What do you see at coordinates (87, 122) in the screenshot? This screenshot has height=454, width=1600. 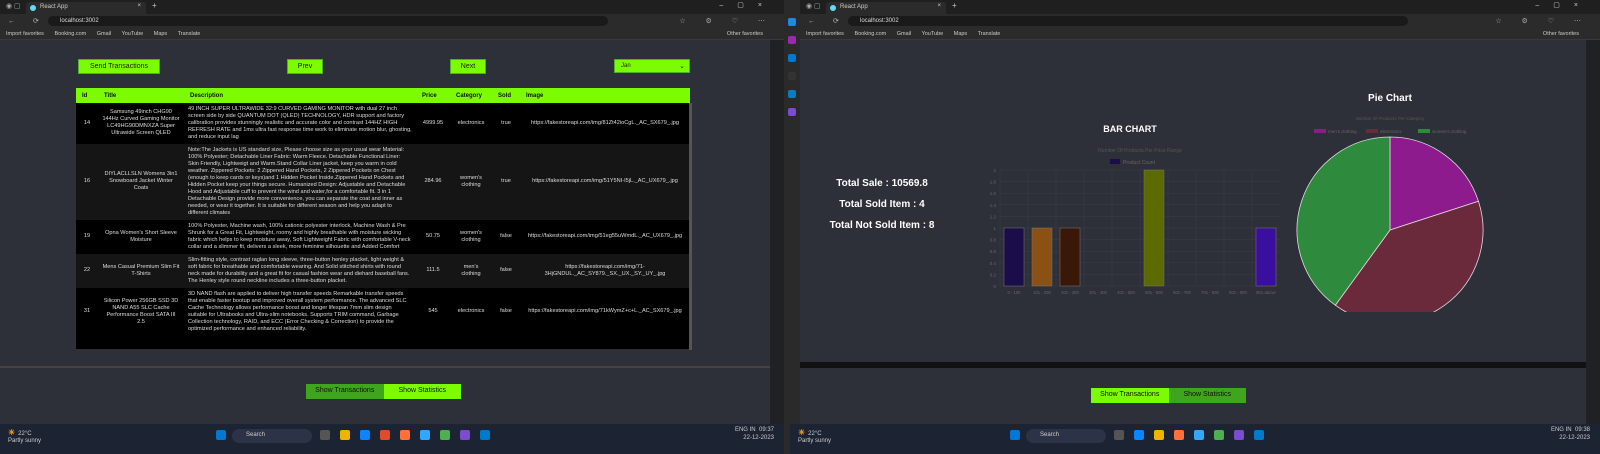 I see `cell-id: 14` at bounding box center [87, 122].